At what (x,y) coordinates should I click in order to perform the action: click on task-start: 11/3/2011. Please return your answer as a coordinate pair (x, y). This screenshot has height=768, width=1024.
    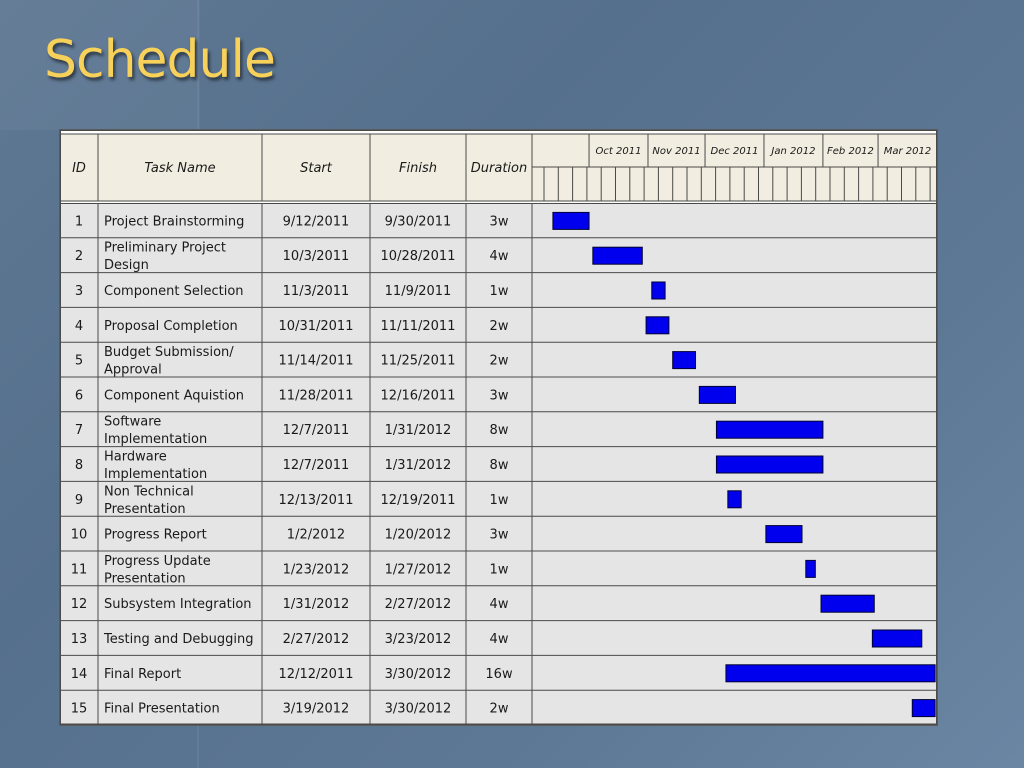
    Looking at the image, I should click on (316, 291).